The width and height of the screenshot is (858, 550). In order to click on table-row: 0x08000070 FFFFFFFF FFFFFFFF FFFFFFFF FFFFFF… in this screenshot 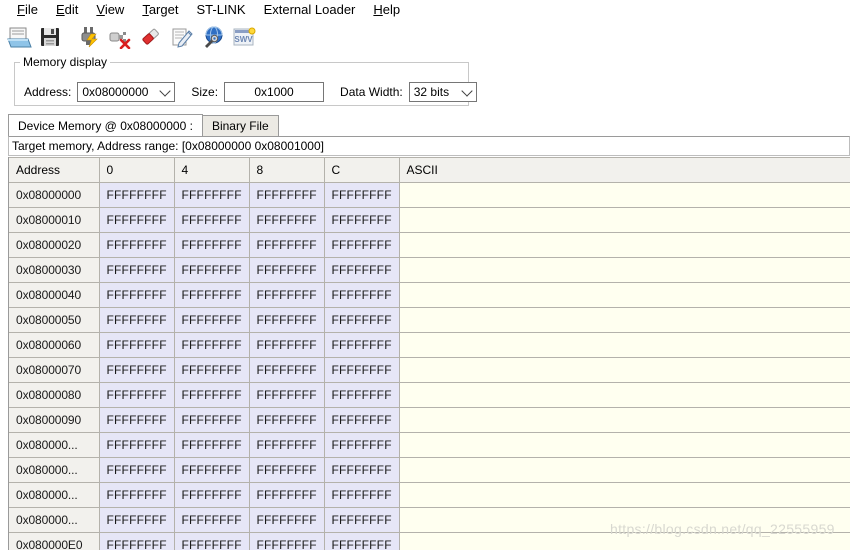, I will do `click(429, 370)`.